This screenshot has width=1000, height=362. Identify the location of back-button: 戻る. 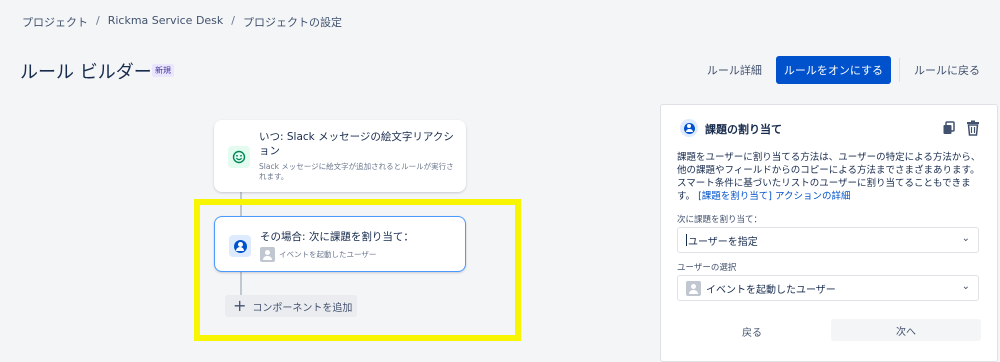
(752, 331).